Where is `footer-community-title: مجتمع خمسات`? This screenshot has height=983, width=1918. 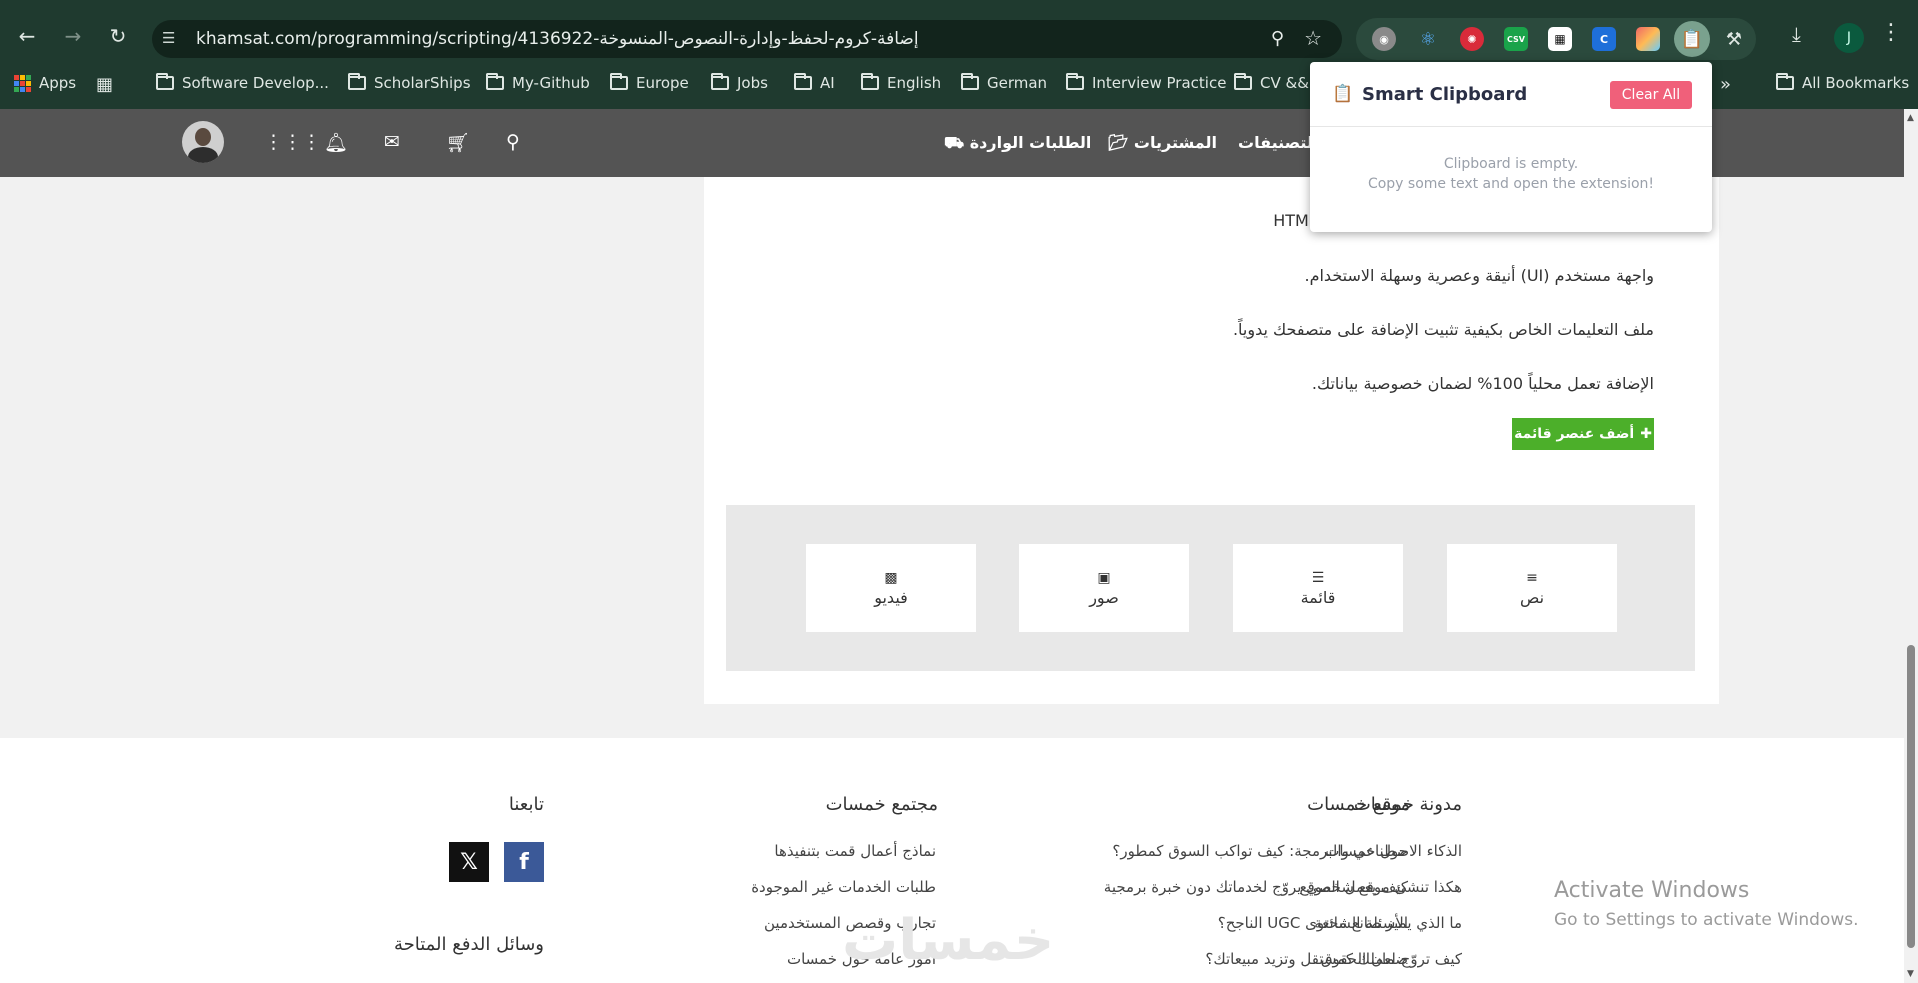
footer-community-title: مجتمع خمسات is located at coordinates (881, 804).